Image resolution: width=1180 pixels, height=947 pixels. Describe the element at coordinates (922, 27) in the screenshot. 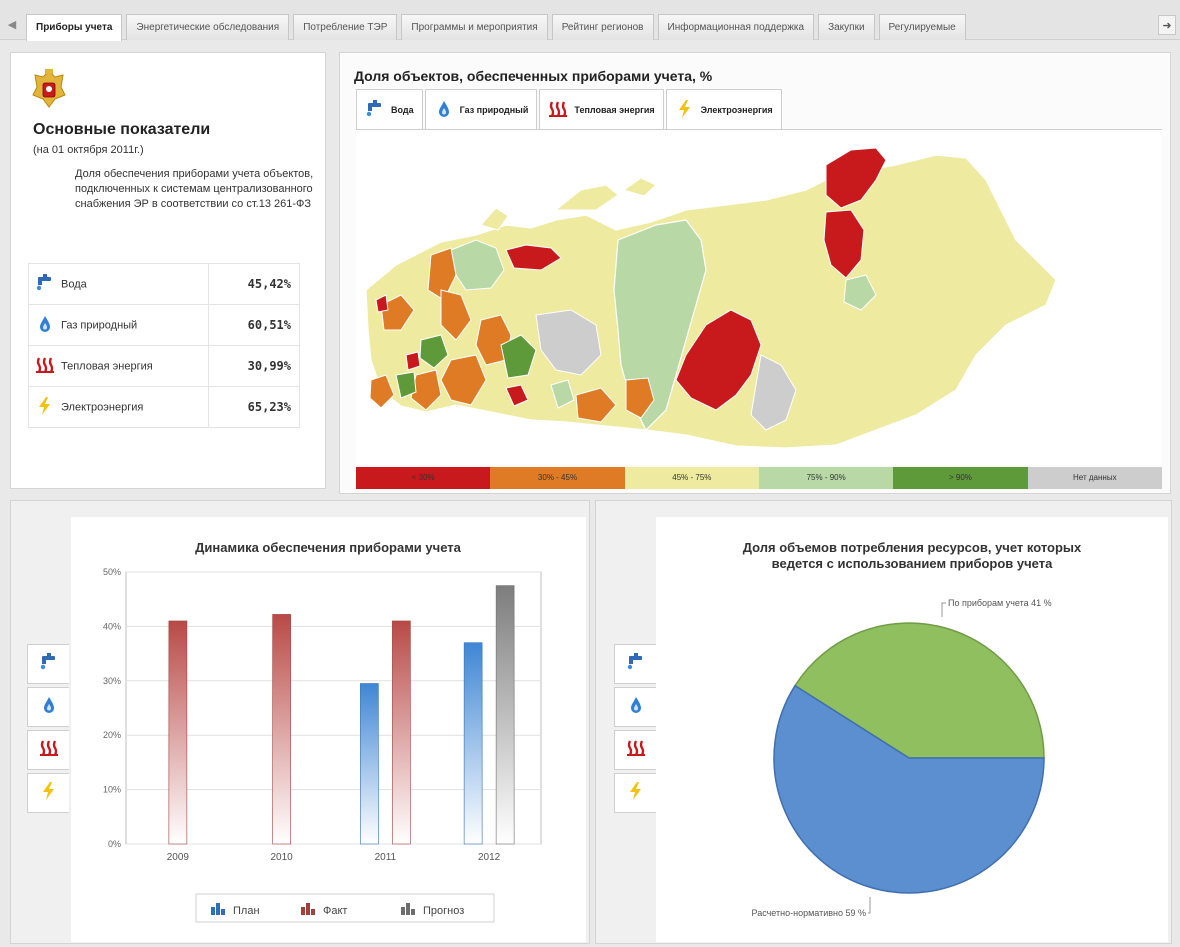

I see `tab-regulated: Регулируемые` at that location.